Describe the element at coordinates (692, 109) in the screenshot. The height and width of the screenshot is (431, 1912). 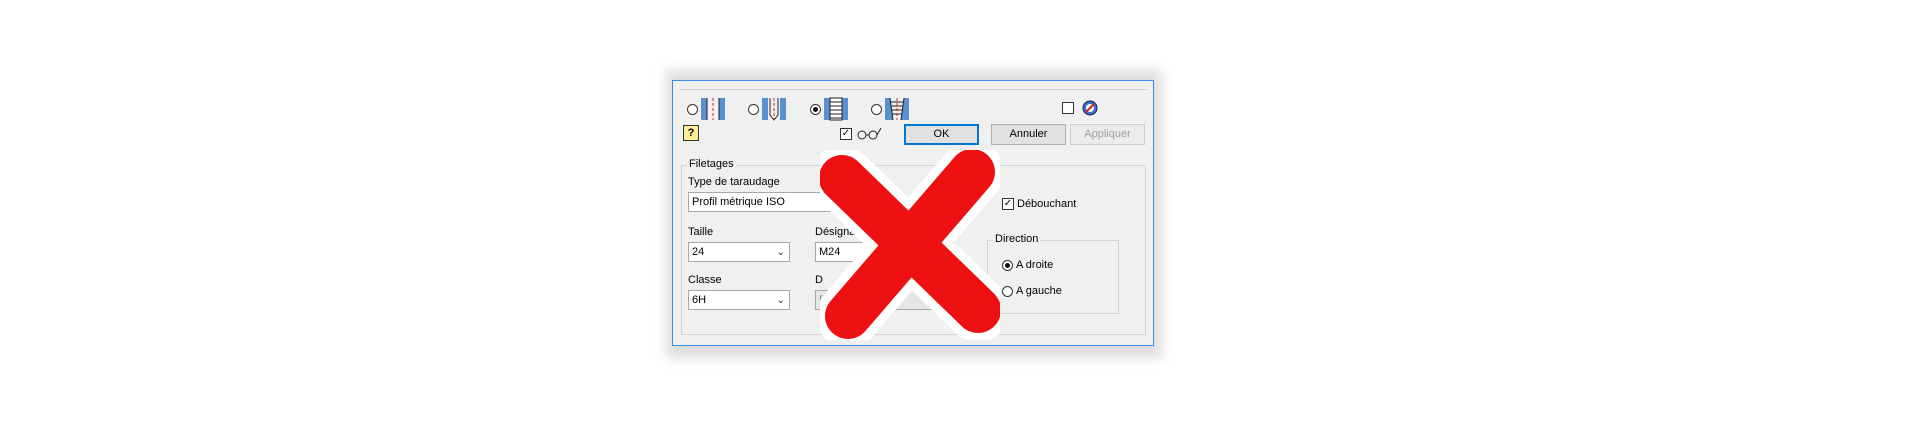
I see `hole-type-simple-radio` at that location.